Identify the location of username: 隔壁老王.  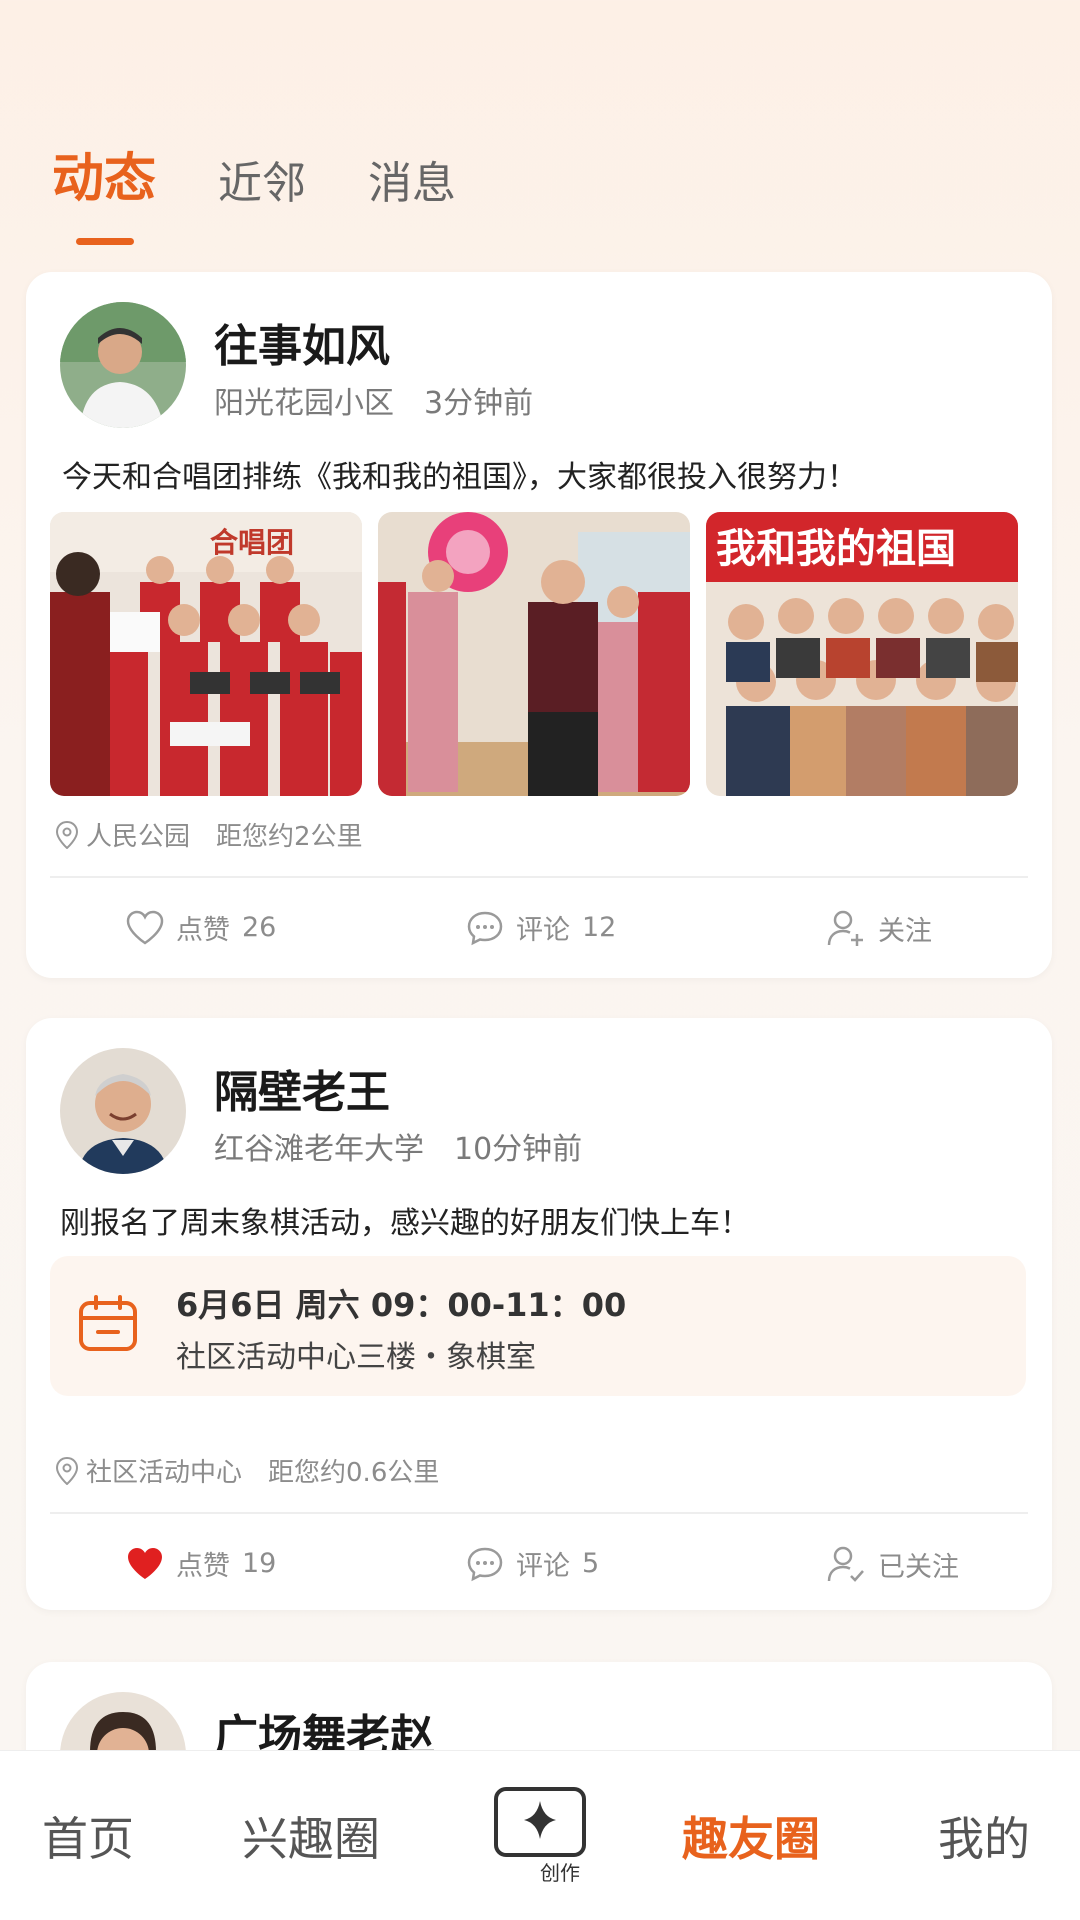
(302, 1088).